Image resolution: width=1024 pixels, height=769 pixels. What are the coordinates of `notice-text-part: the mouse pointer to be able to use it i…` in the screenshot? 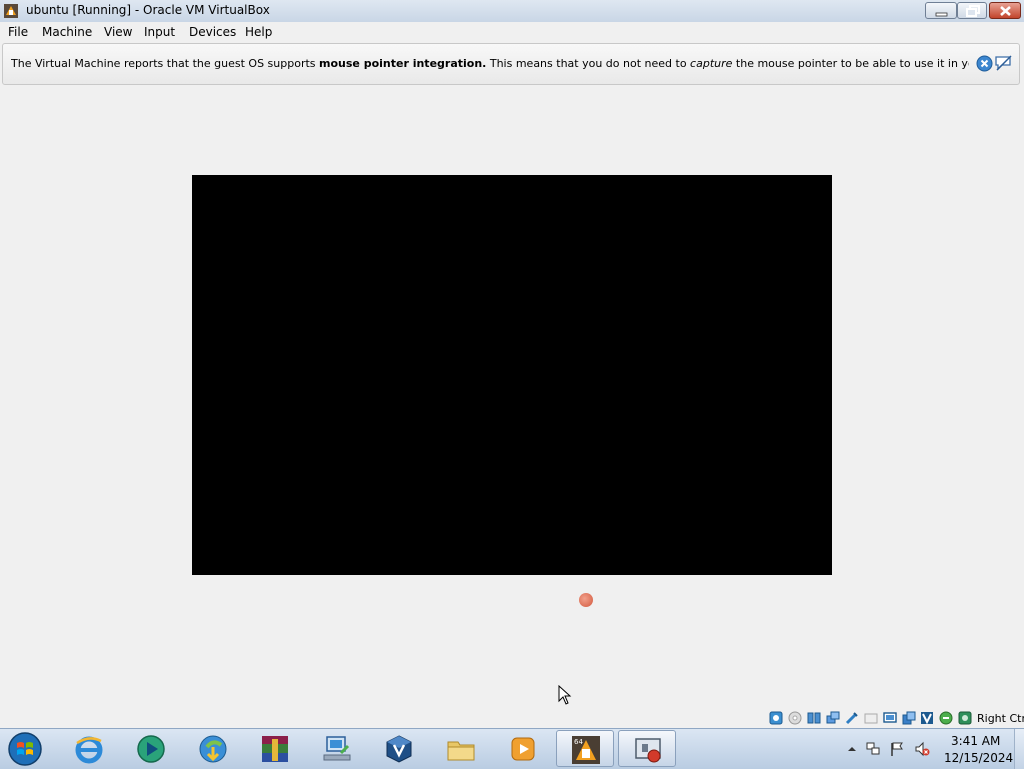 It's located at (852, 63).